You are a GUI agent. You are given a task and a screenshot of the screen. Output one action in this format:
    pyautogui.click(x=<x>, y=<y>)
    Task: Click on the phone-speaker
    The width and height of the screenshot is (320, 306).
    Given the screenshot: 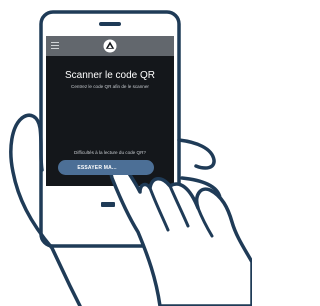 What is the action you would take?
    pyautogui.click(x=110, y=24)
    